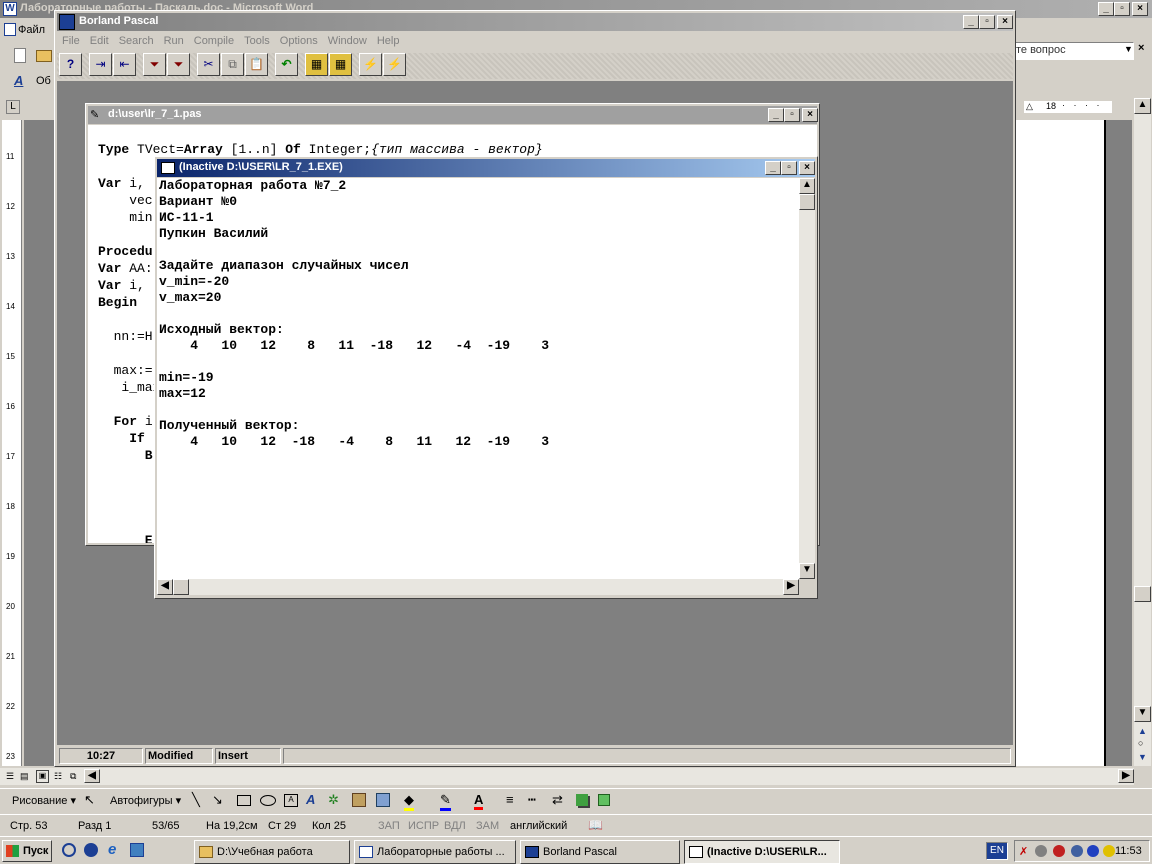 The image size is (1152, 864). Describe the element at coordinates (136, 41) in the screenshot. I see `bp-menu-search: Search` at that location.